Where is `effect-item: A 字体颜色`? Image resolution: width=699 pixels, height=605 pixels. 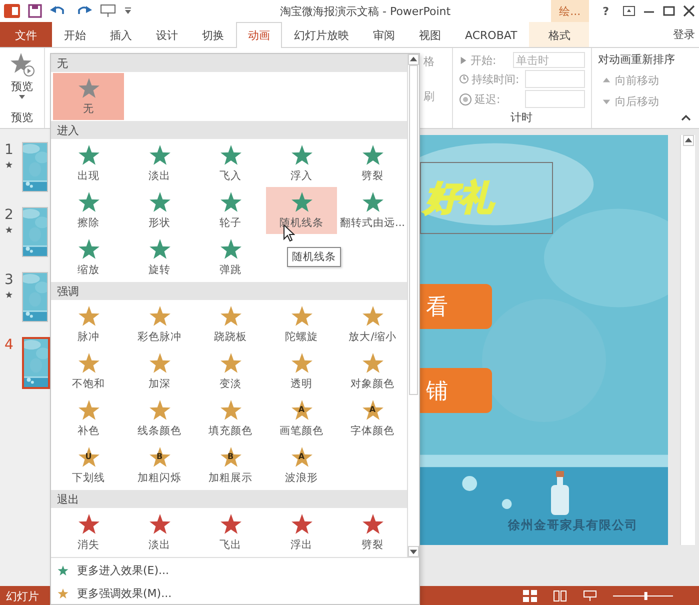 effect-item: A 字体颜色 is located at coordinates (372, 418).